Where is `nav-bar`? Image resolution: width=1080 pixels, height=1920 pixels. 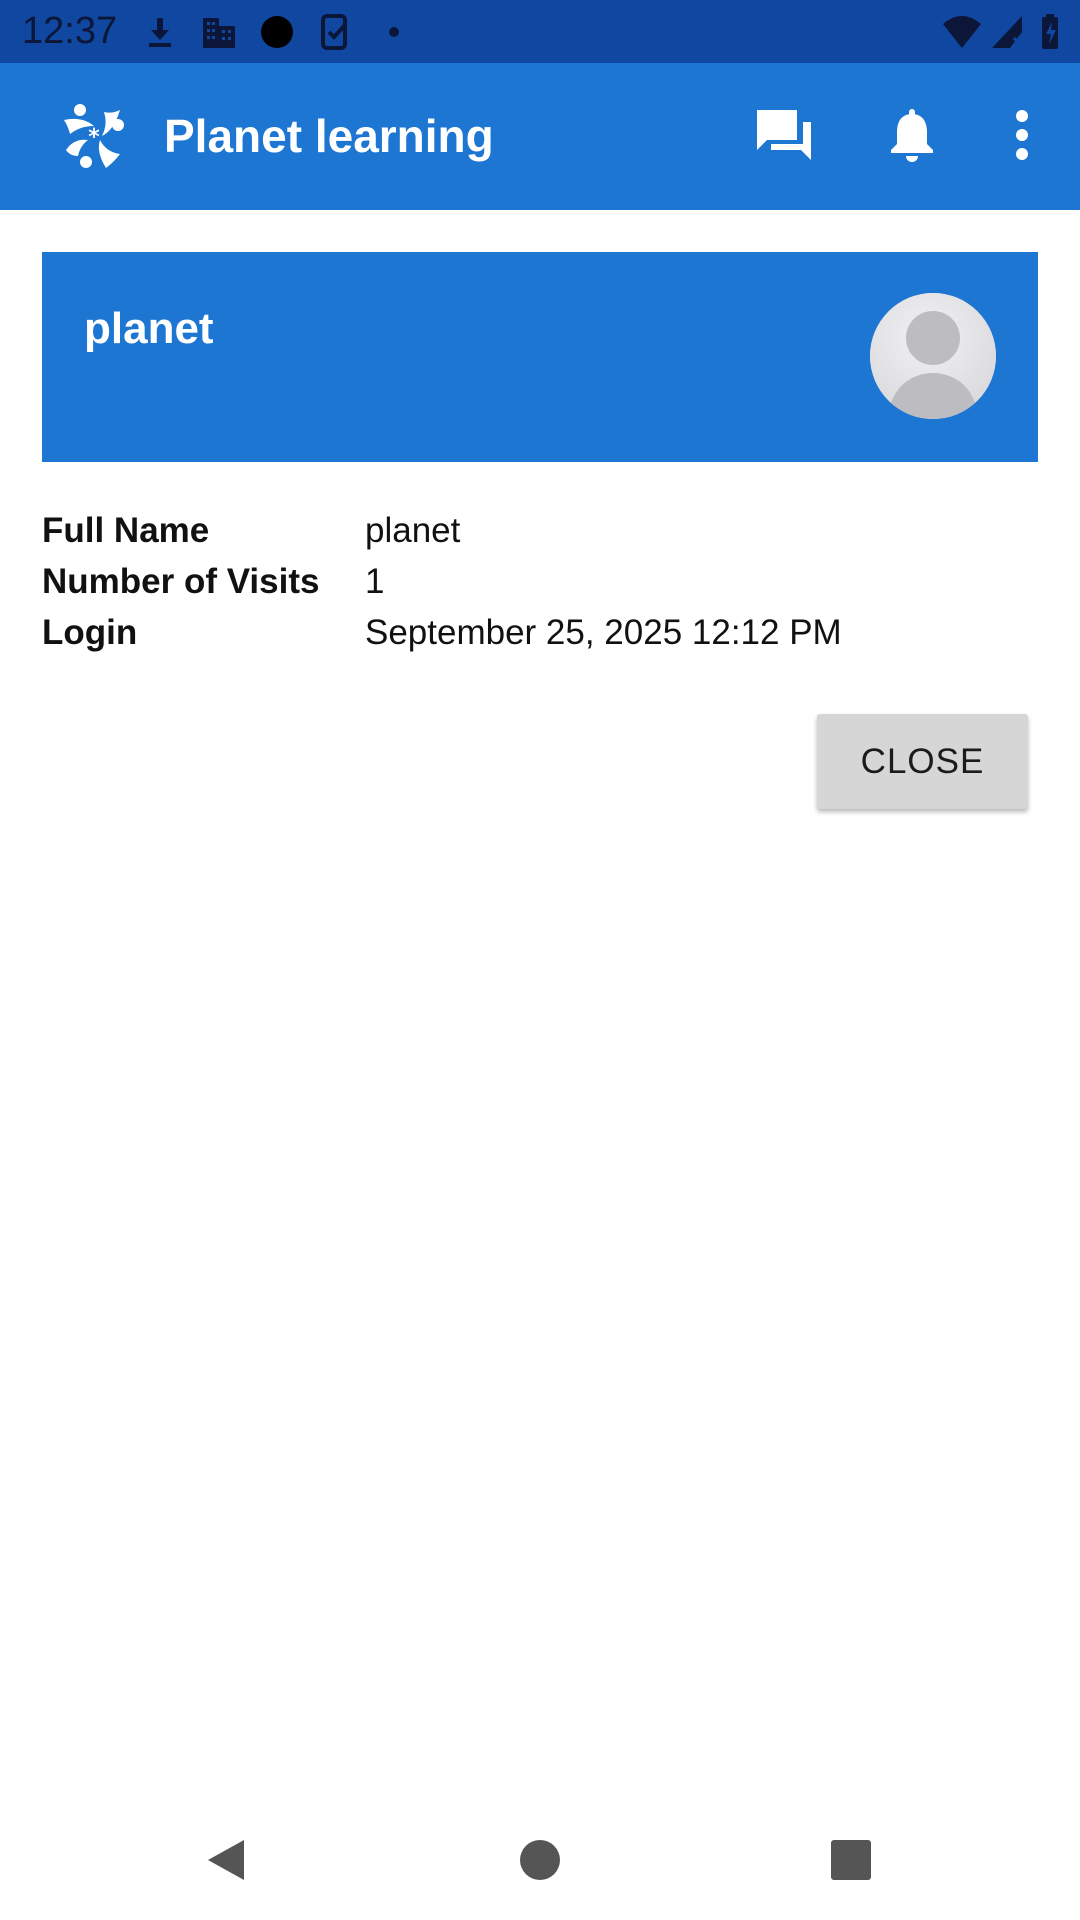
nav-bar is located at coordinates (540, 1860).